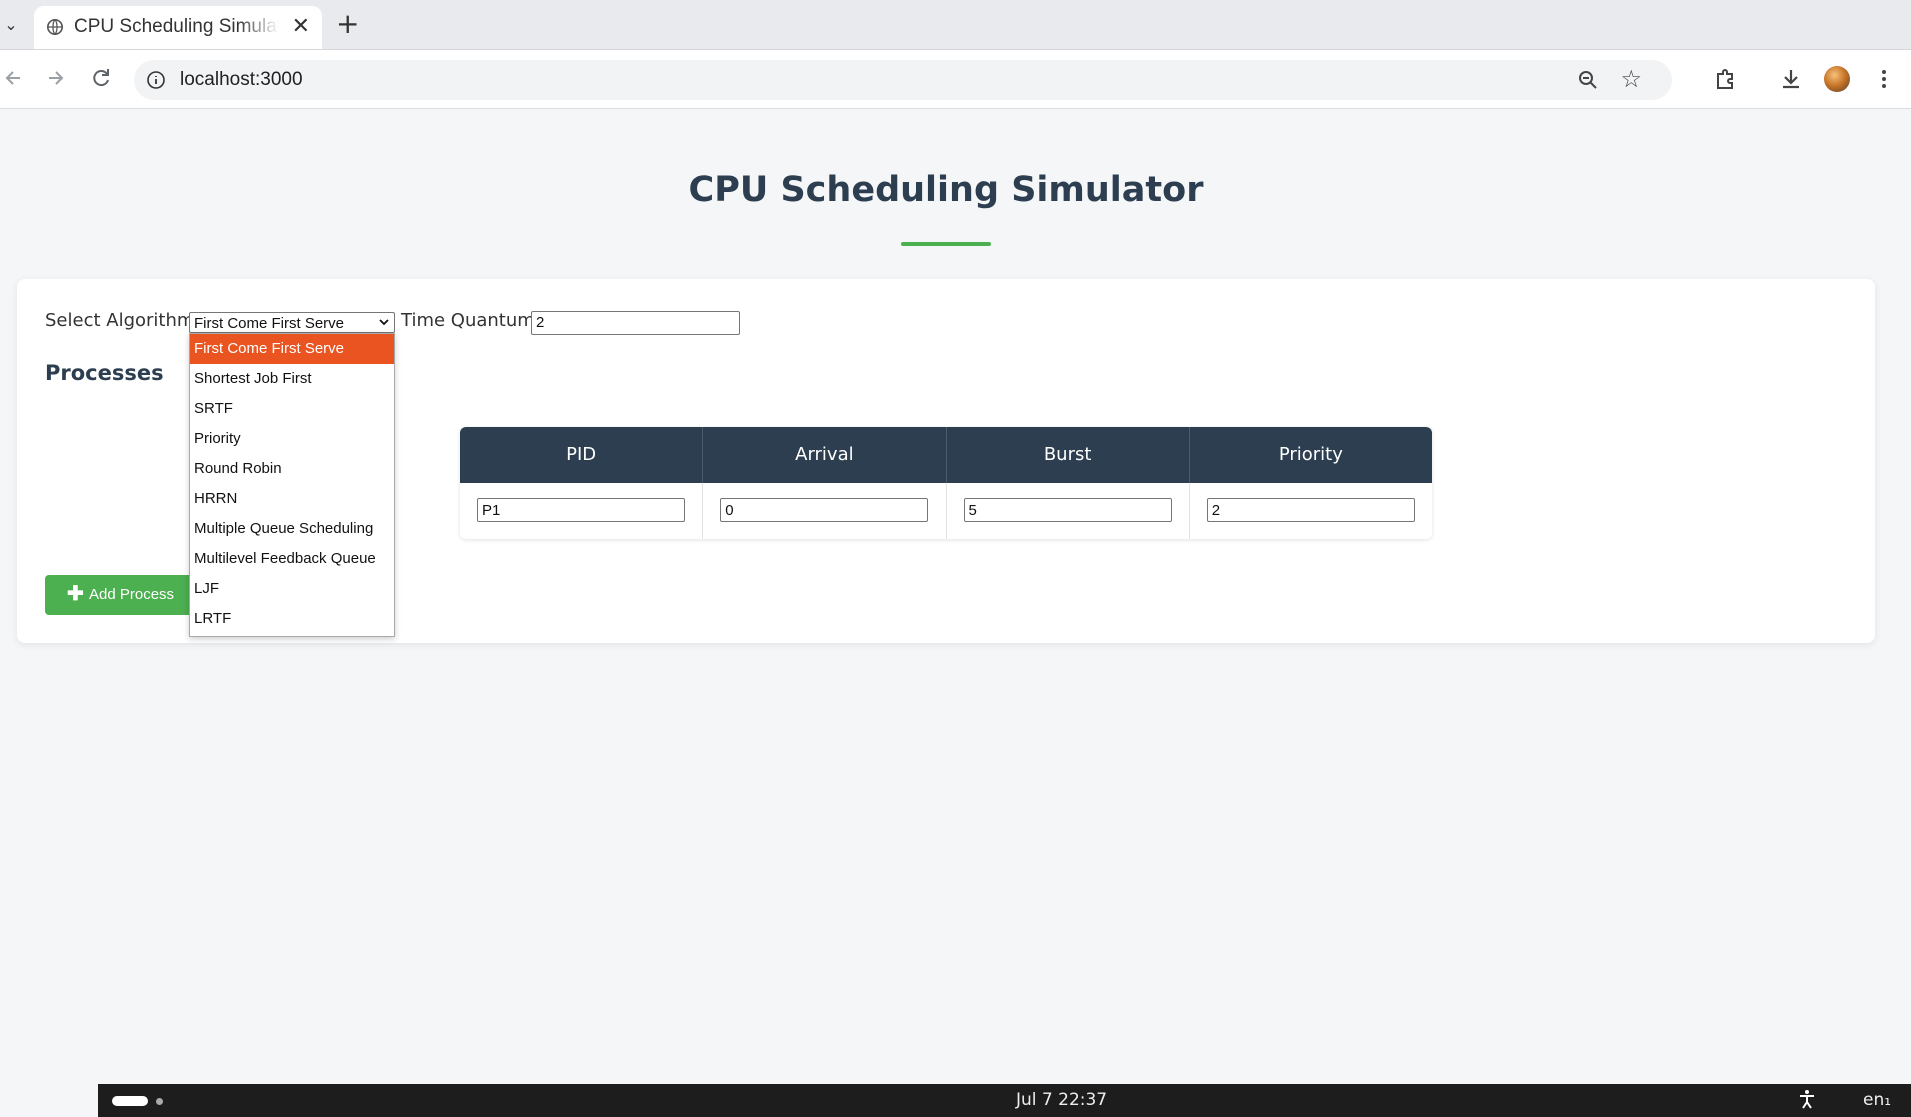  What do you see at coordinates (159, 1101) in the screenshot?
I see `workspace-dot` at bounding box center [159, 1101].